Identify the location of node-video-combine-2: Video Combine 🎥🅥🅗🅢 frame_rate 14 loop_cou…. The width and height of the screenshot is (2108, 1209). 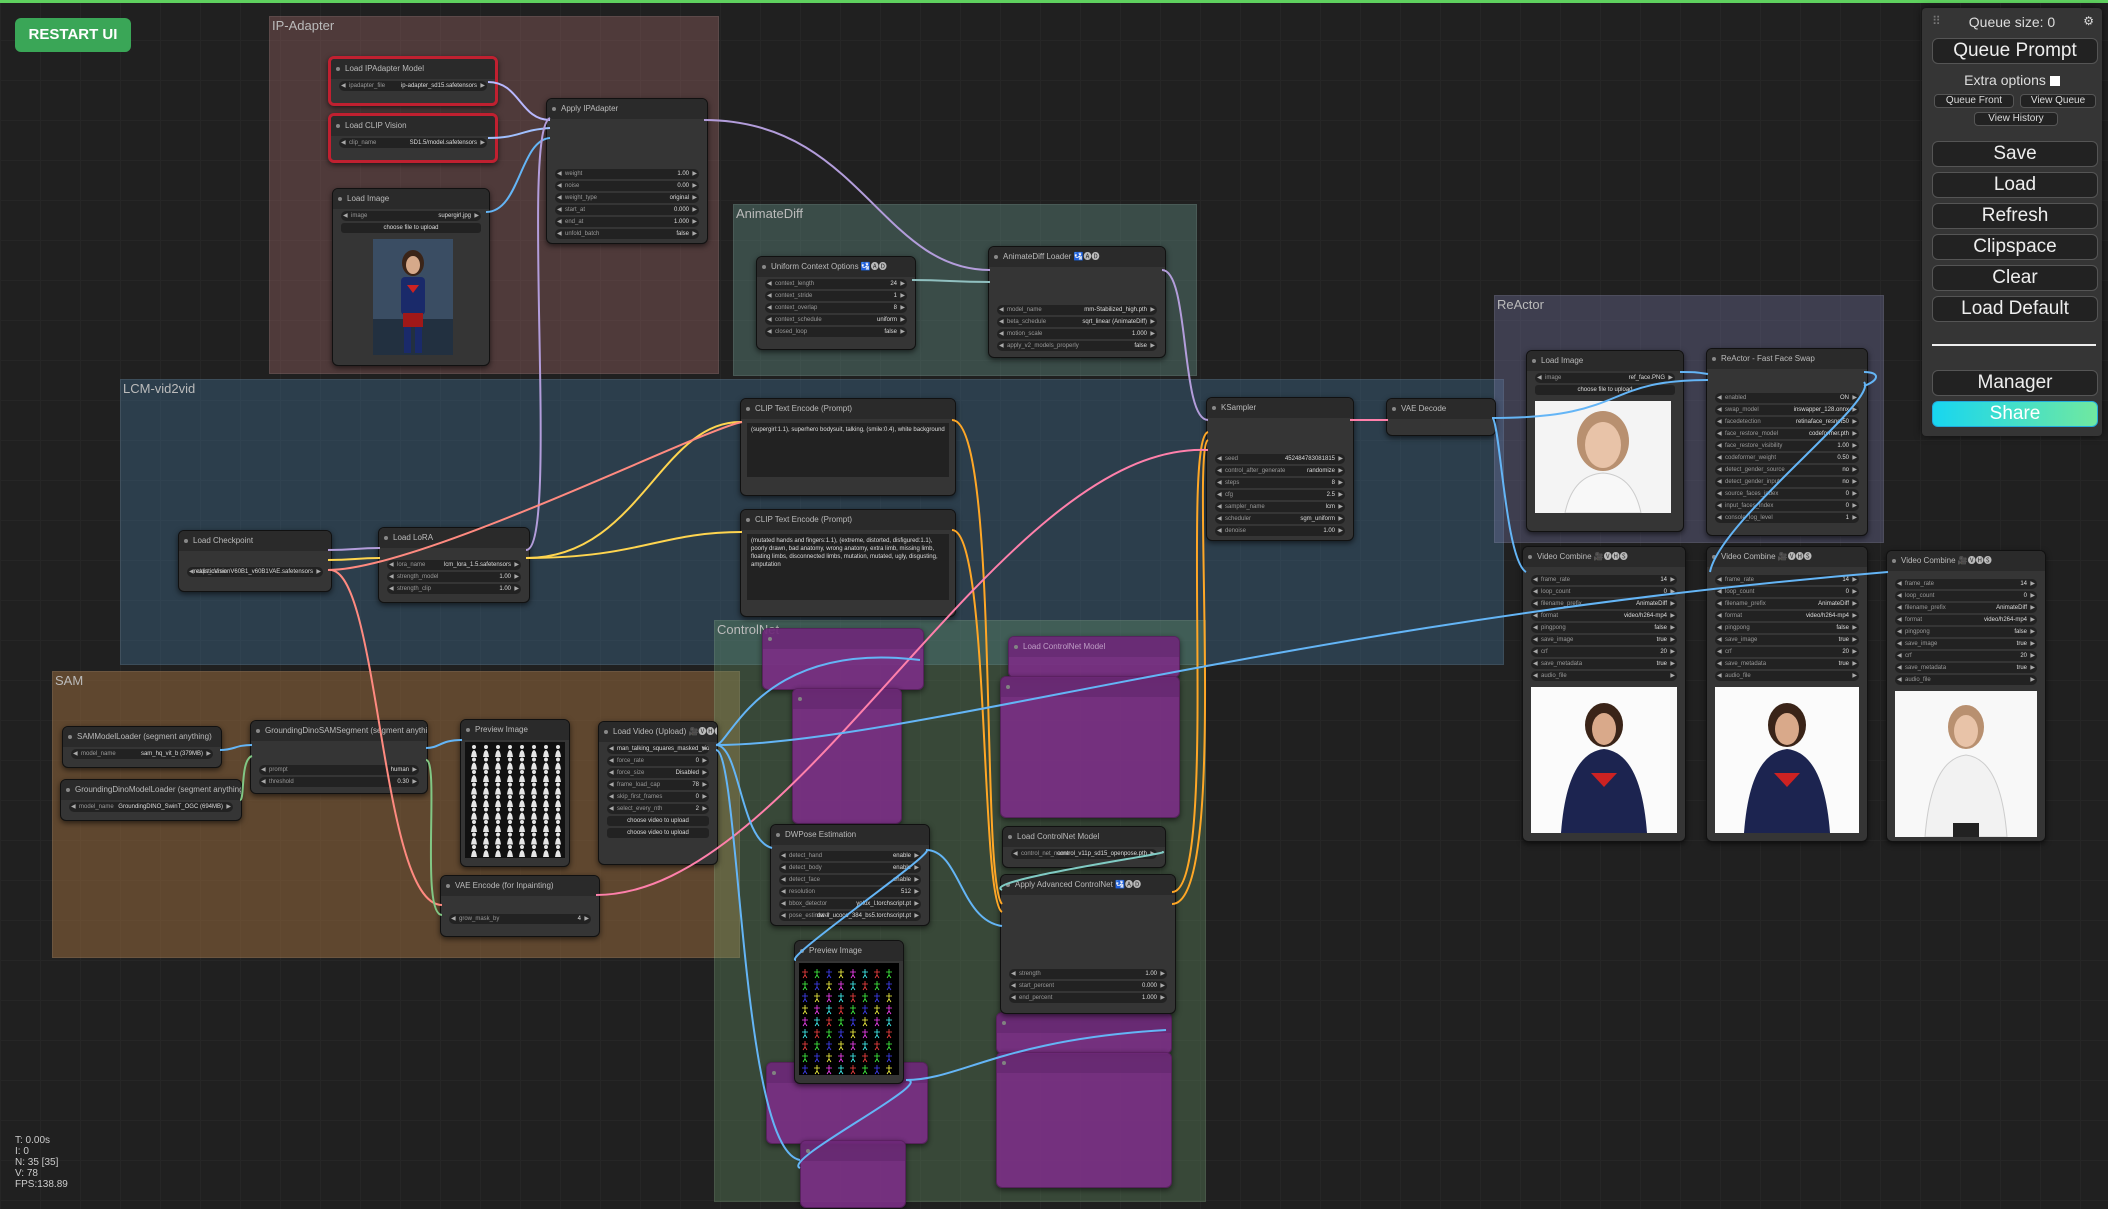
(1787, 694).